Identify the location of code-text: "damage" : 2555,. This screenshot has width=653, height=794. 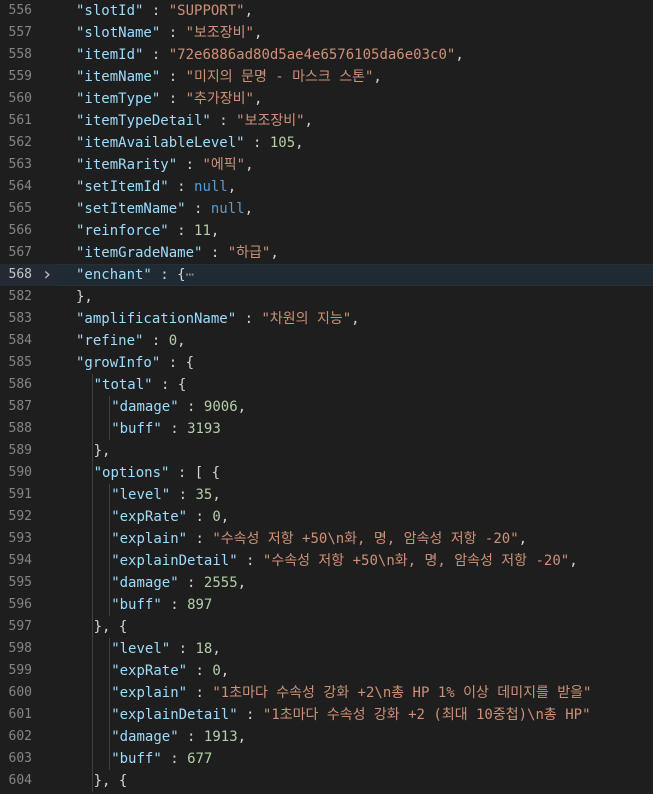
(178, 583).